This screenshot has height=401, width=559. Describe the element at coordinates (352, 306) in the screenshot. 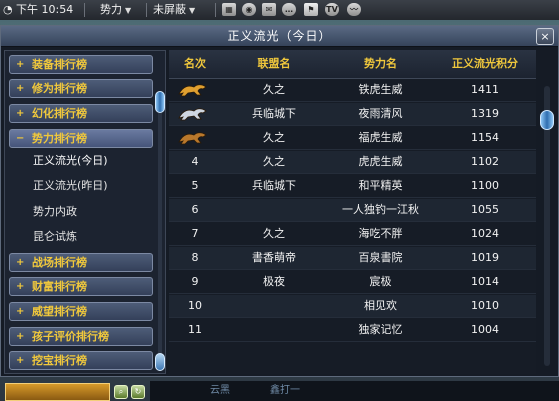

I see `table-row: 10 相见欢 1010` at that location.